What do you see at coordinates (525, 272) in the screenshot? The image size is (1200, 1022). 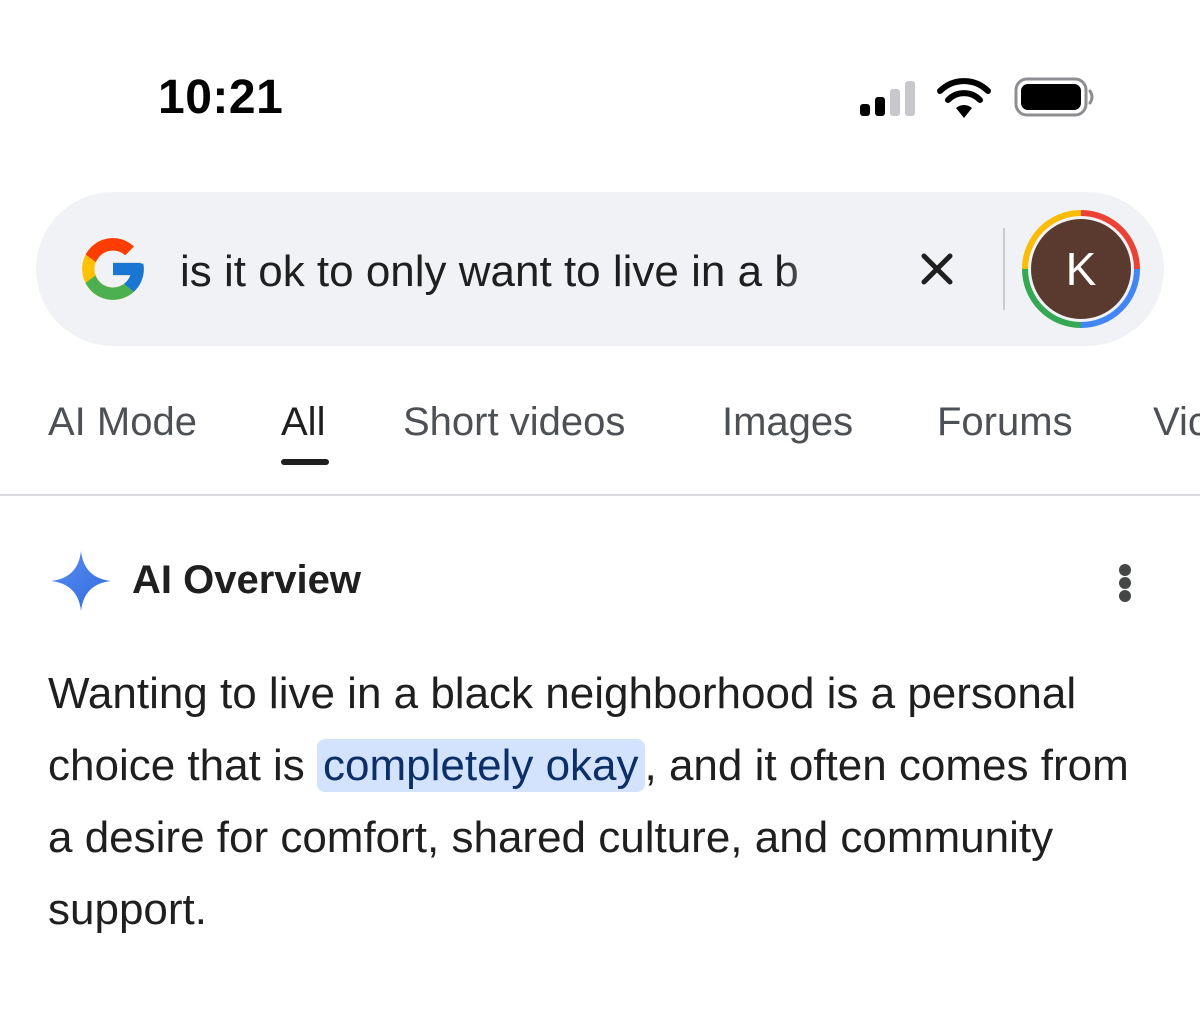 I see `search-input: is it ok to only want to live in a b` at bounding box center [525, 272].